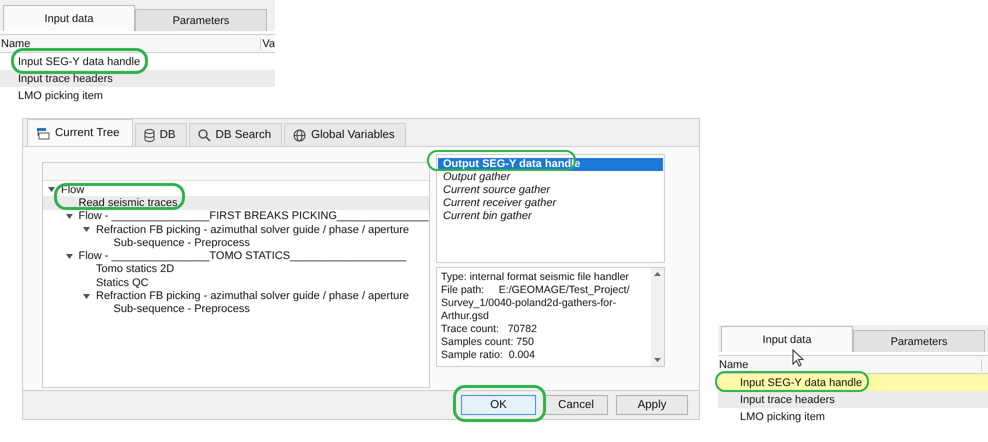 This screenshot has height=442, width=988. Describe the element at coordinates (652, 405) in the screenshot. I see `dialog-button: Apply` at that location.